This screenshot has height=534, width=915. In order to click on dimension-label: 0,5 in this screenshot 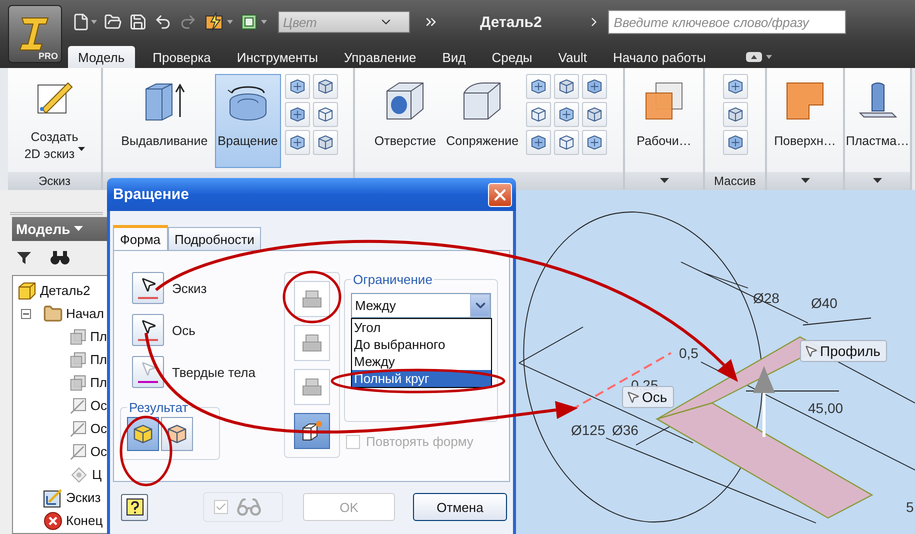, I will do `click(688, 353)`.